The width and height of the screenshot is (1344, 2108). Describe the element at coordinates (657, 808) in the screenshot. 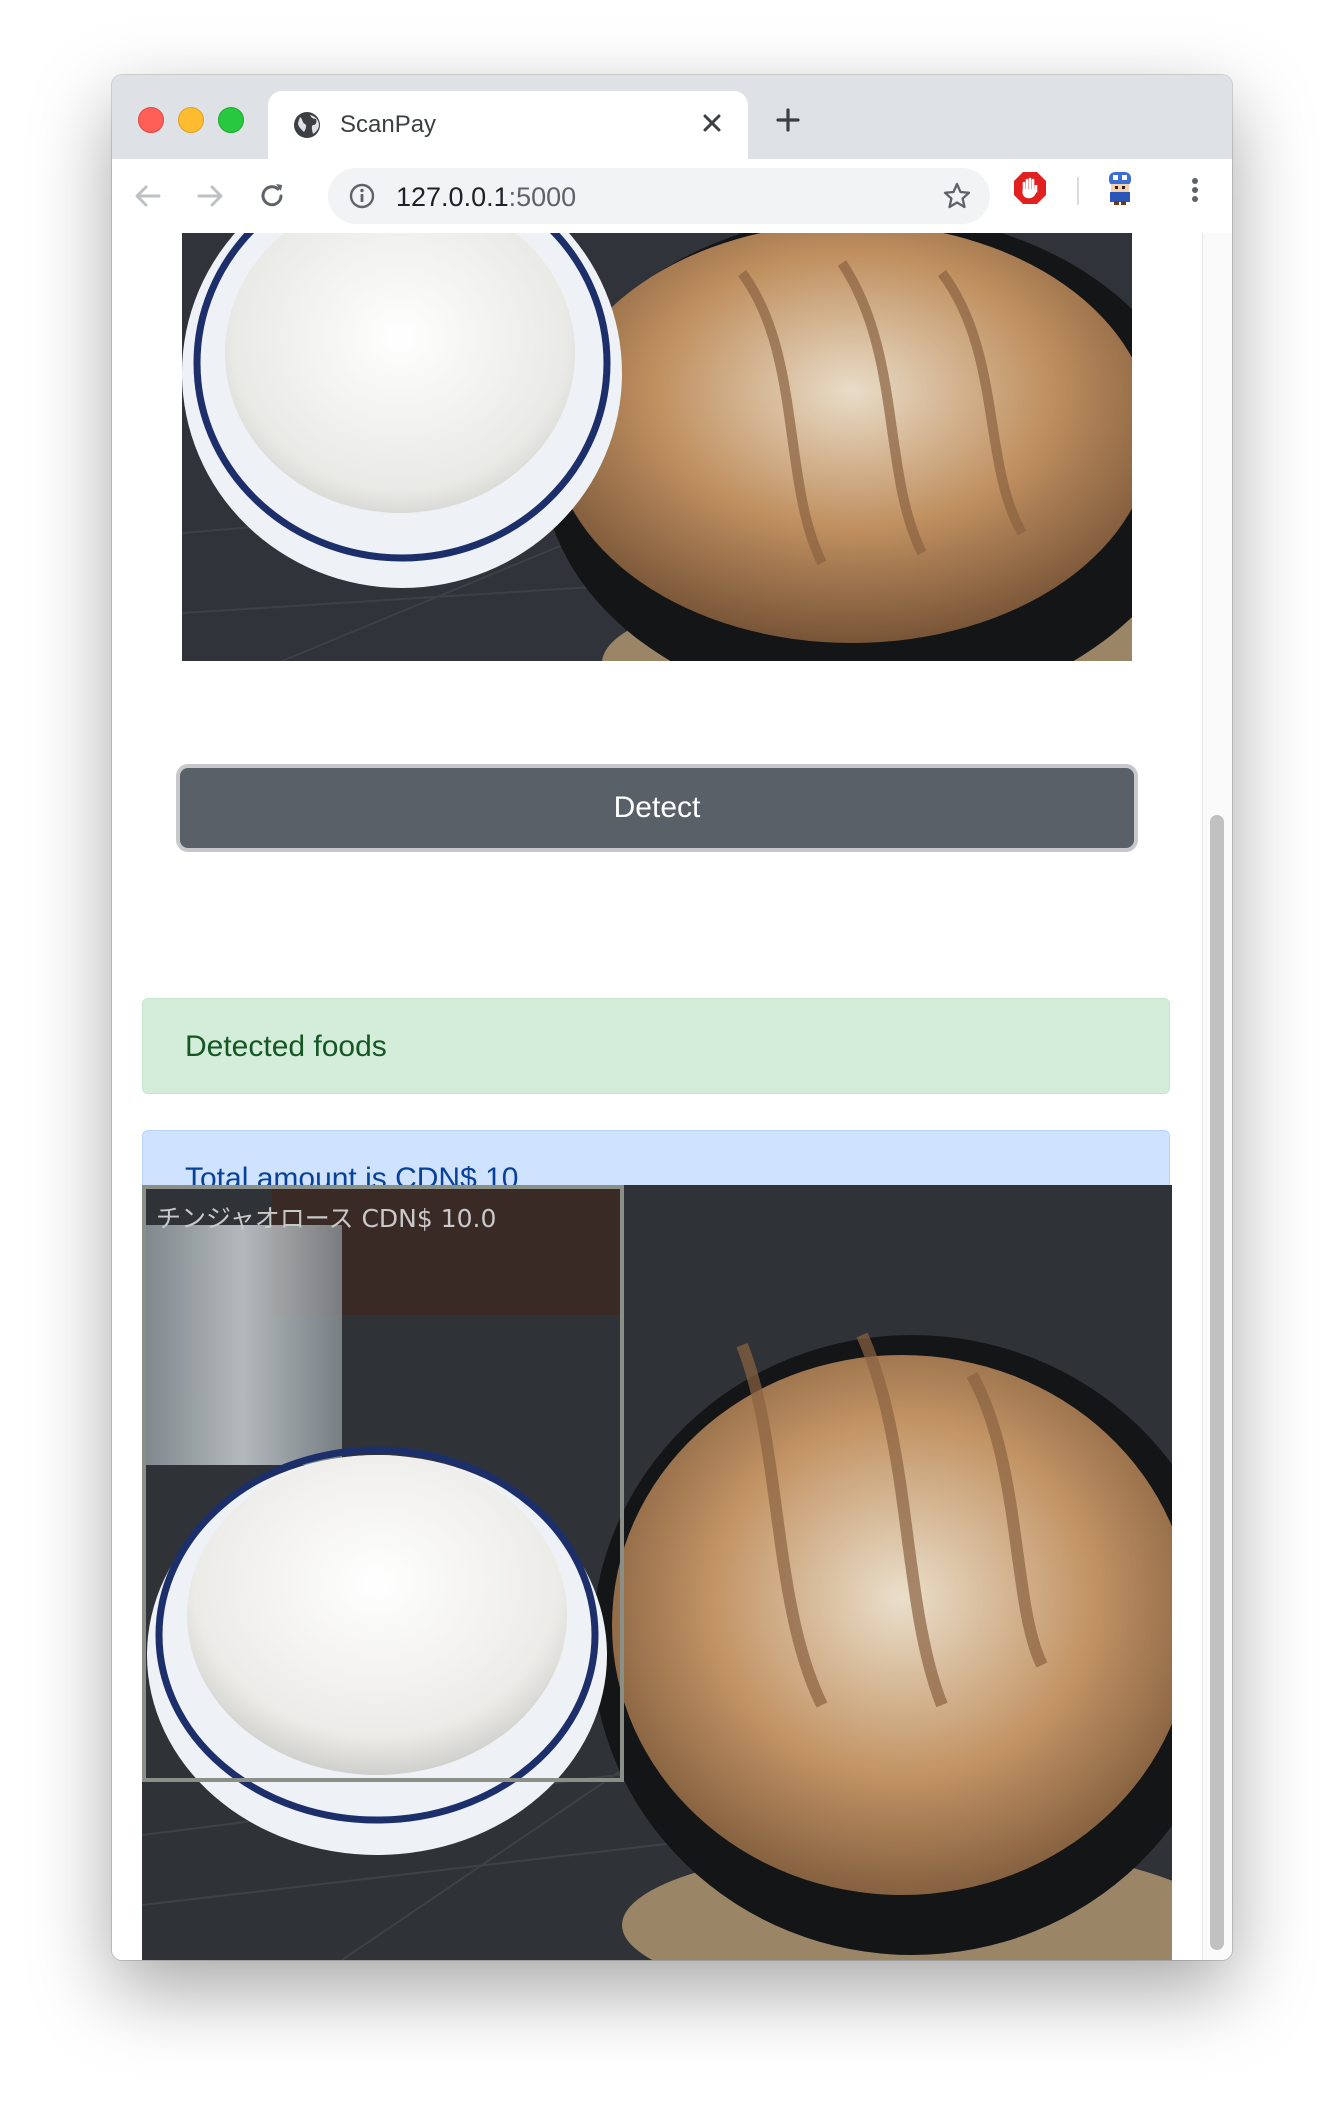

I see `detect-button: Detect` at that location.